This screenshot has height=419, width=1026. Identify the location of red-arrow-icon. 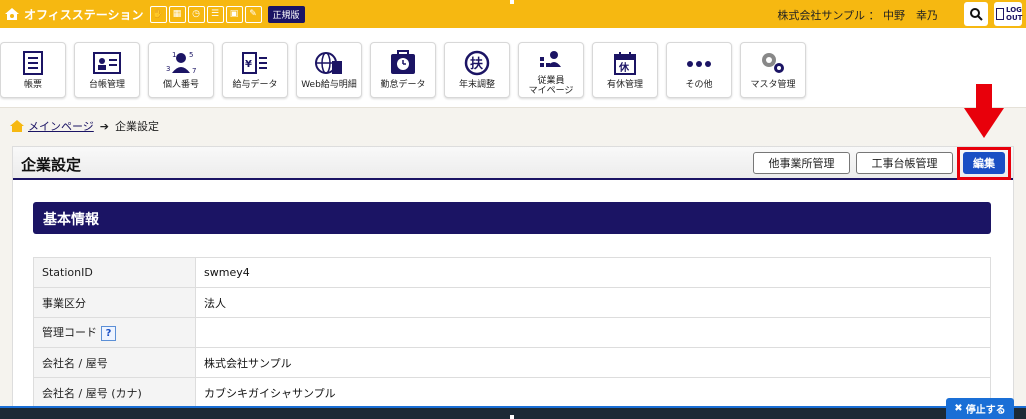
(984, 111).